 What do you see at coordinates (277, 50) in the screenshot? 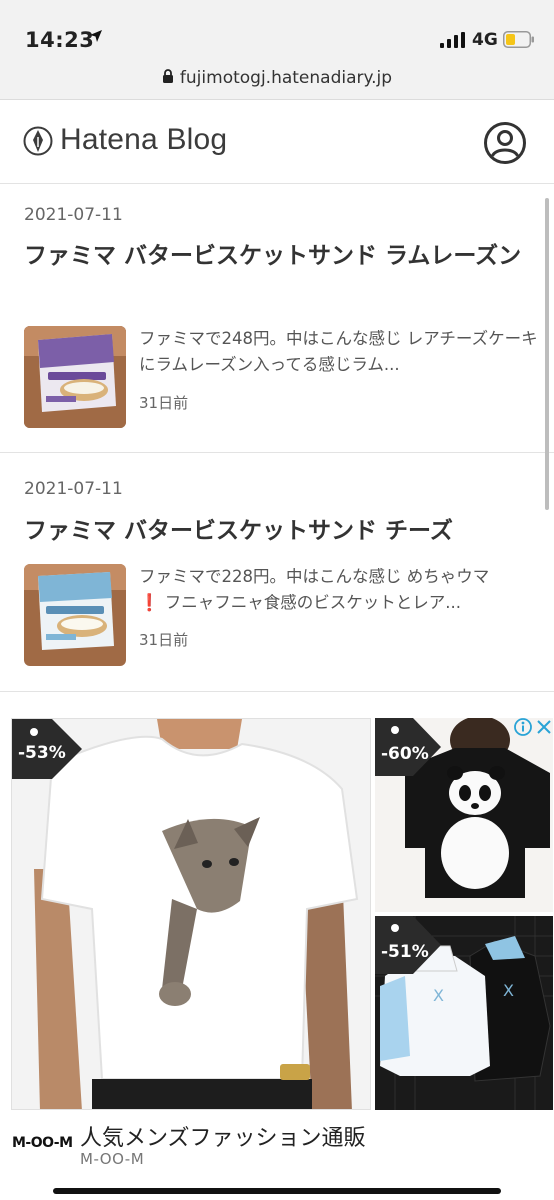
I see `status-bar: 14:23 4G fujimotogj.hatenadiary.jp` at bounding box center [277, 50].